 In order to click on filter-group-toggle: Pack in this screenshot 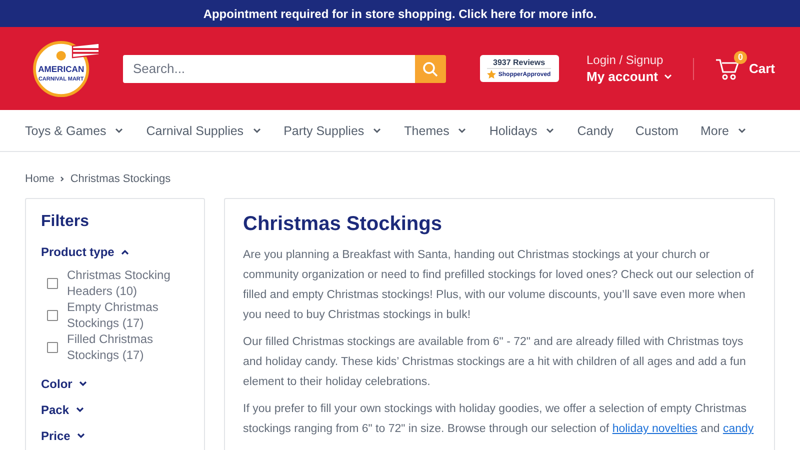, I will do `click(115, 410)`.